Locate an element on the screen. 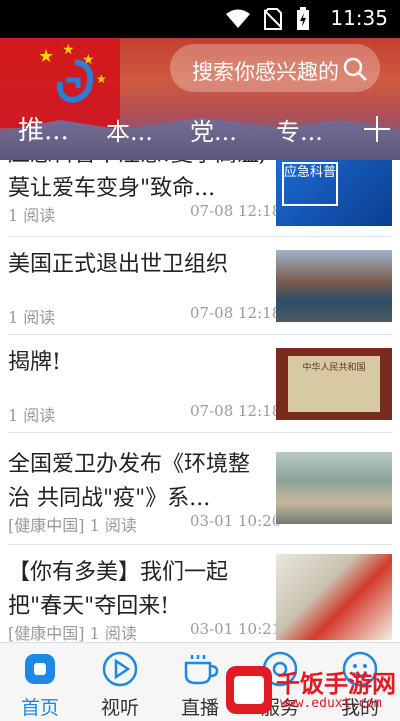  nav-home-label: 首页 is located at coordinates (39, 708).